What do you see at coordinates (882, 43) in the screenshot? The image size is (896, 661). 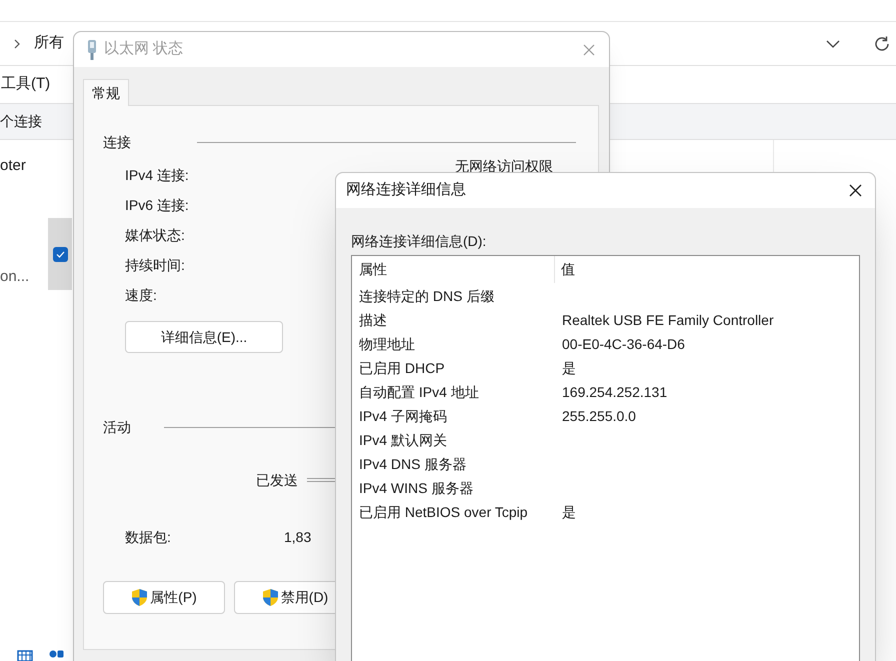 I see `refresh-icon` at bounding box center [882, 43].